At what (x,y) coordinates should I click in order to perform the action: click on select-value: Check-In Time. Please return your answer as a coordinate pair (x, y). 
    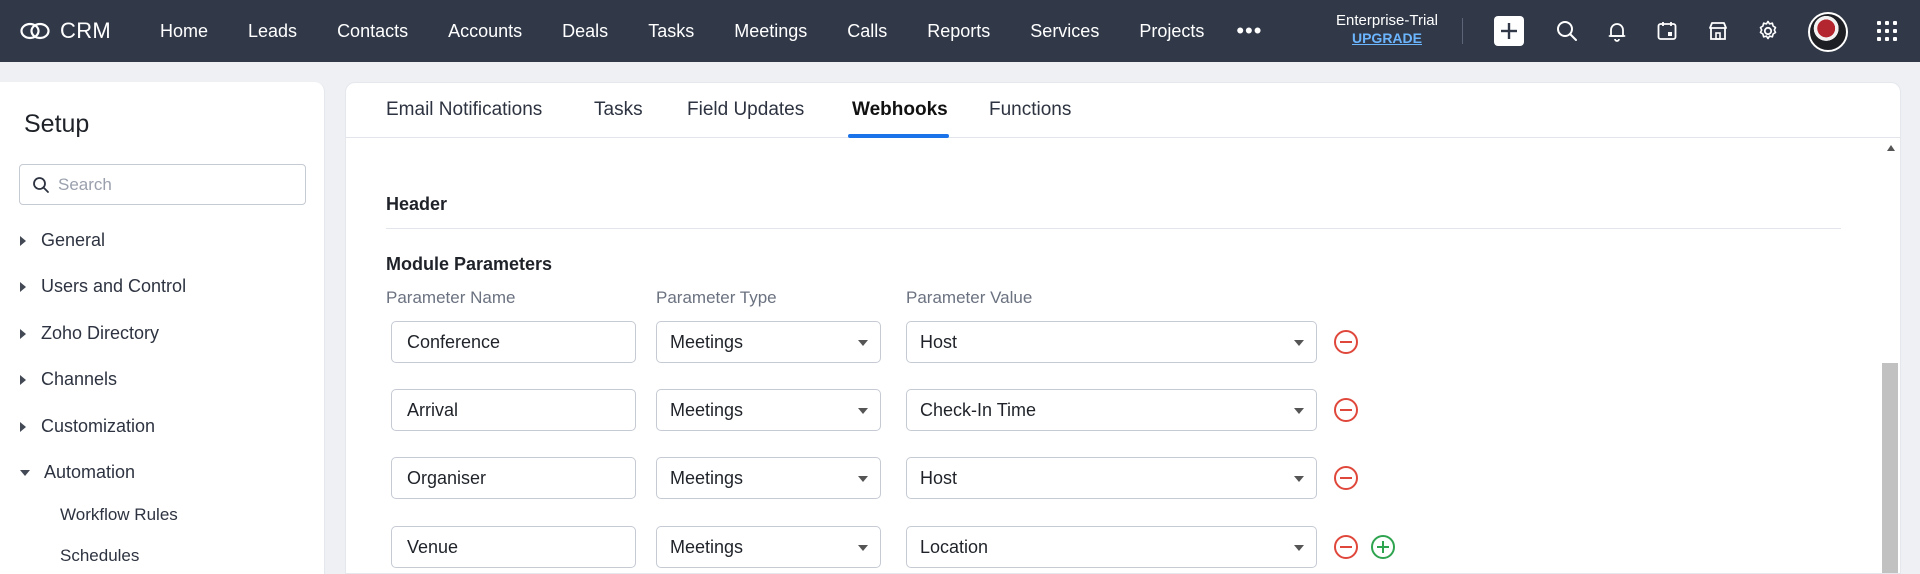
    Looking at the image, I should click on (978, 409).